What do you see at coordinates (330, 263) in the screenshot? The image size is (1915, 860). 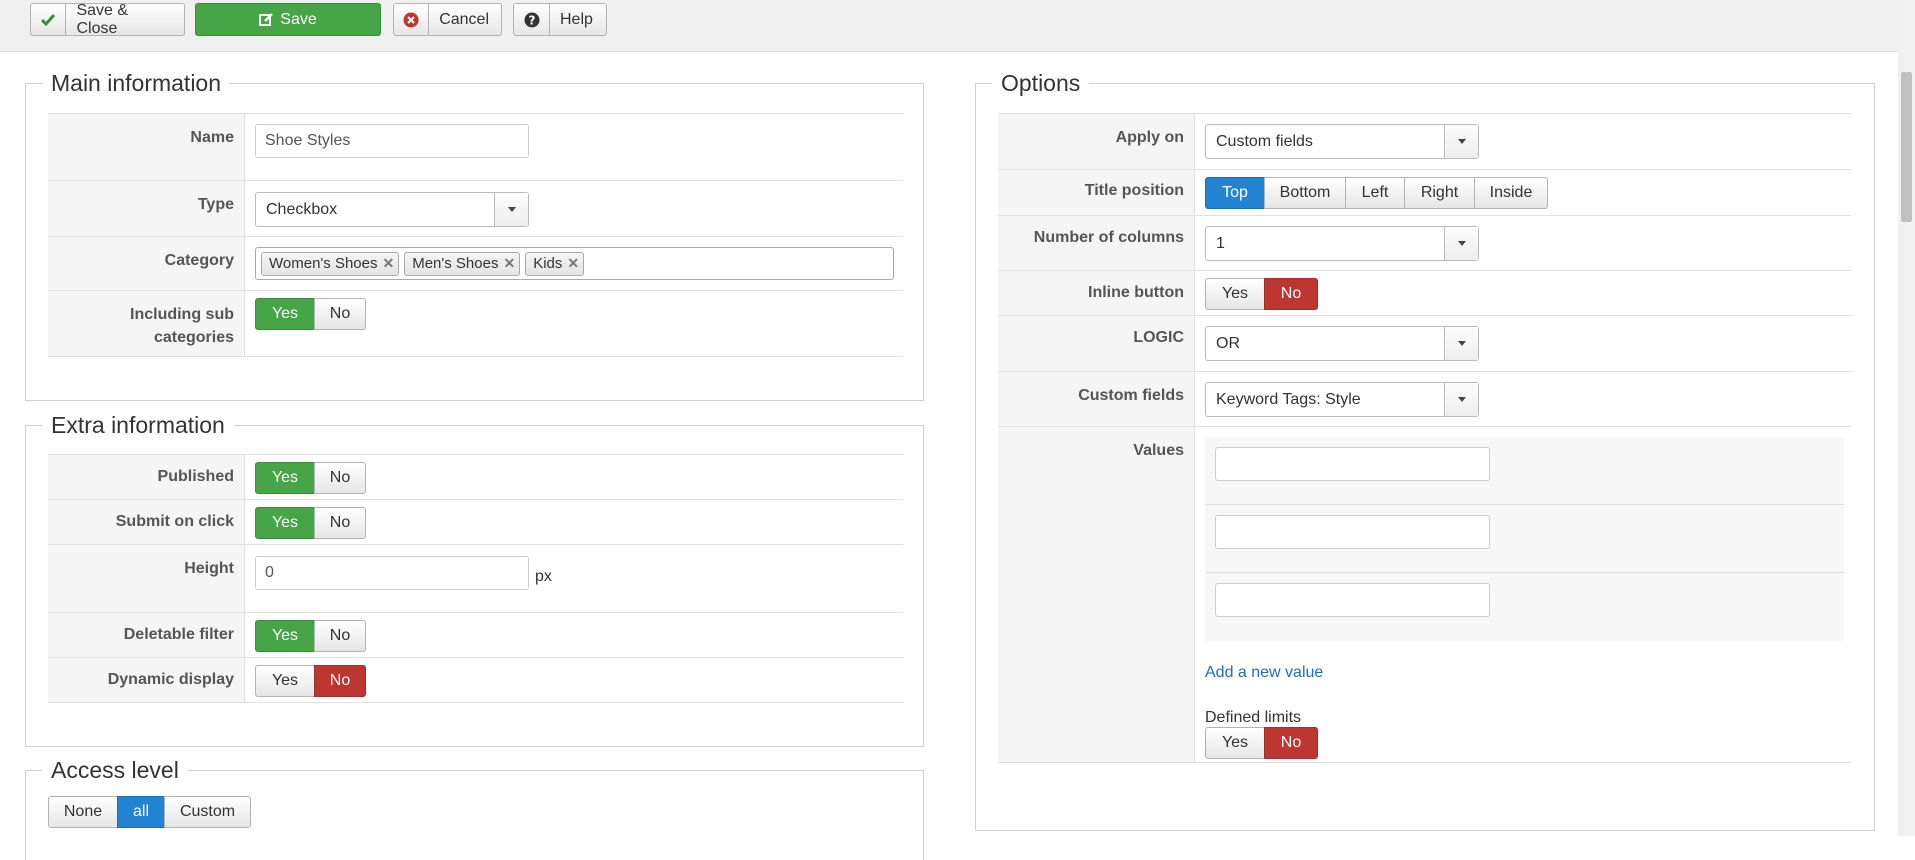 I see `category-chip: Women's Shoes ✕` at bounding box center [330, 263].